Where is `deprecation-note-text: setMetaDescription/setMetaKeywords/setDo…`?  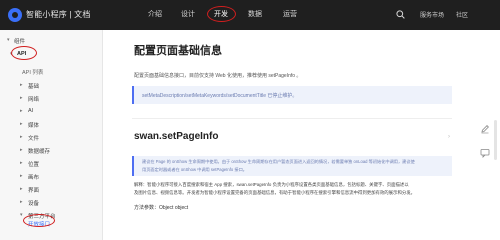 deprecation-note-text: setMetaDescription/setMetaKeywords/setDo… is located at coordinates (220, 96).